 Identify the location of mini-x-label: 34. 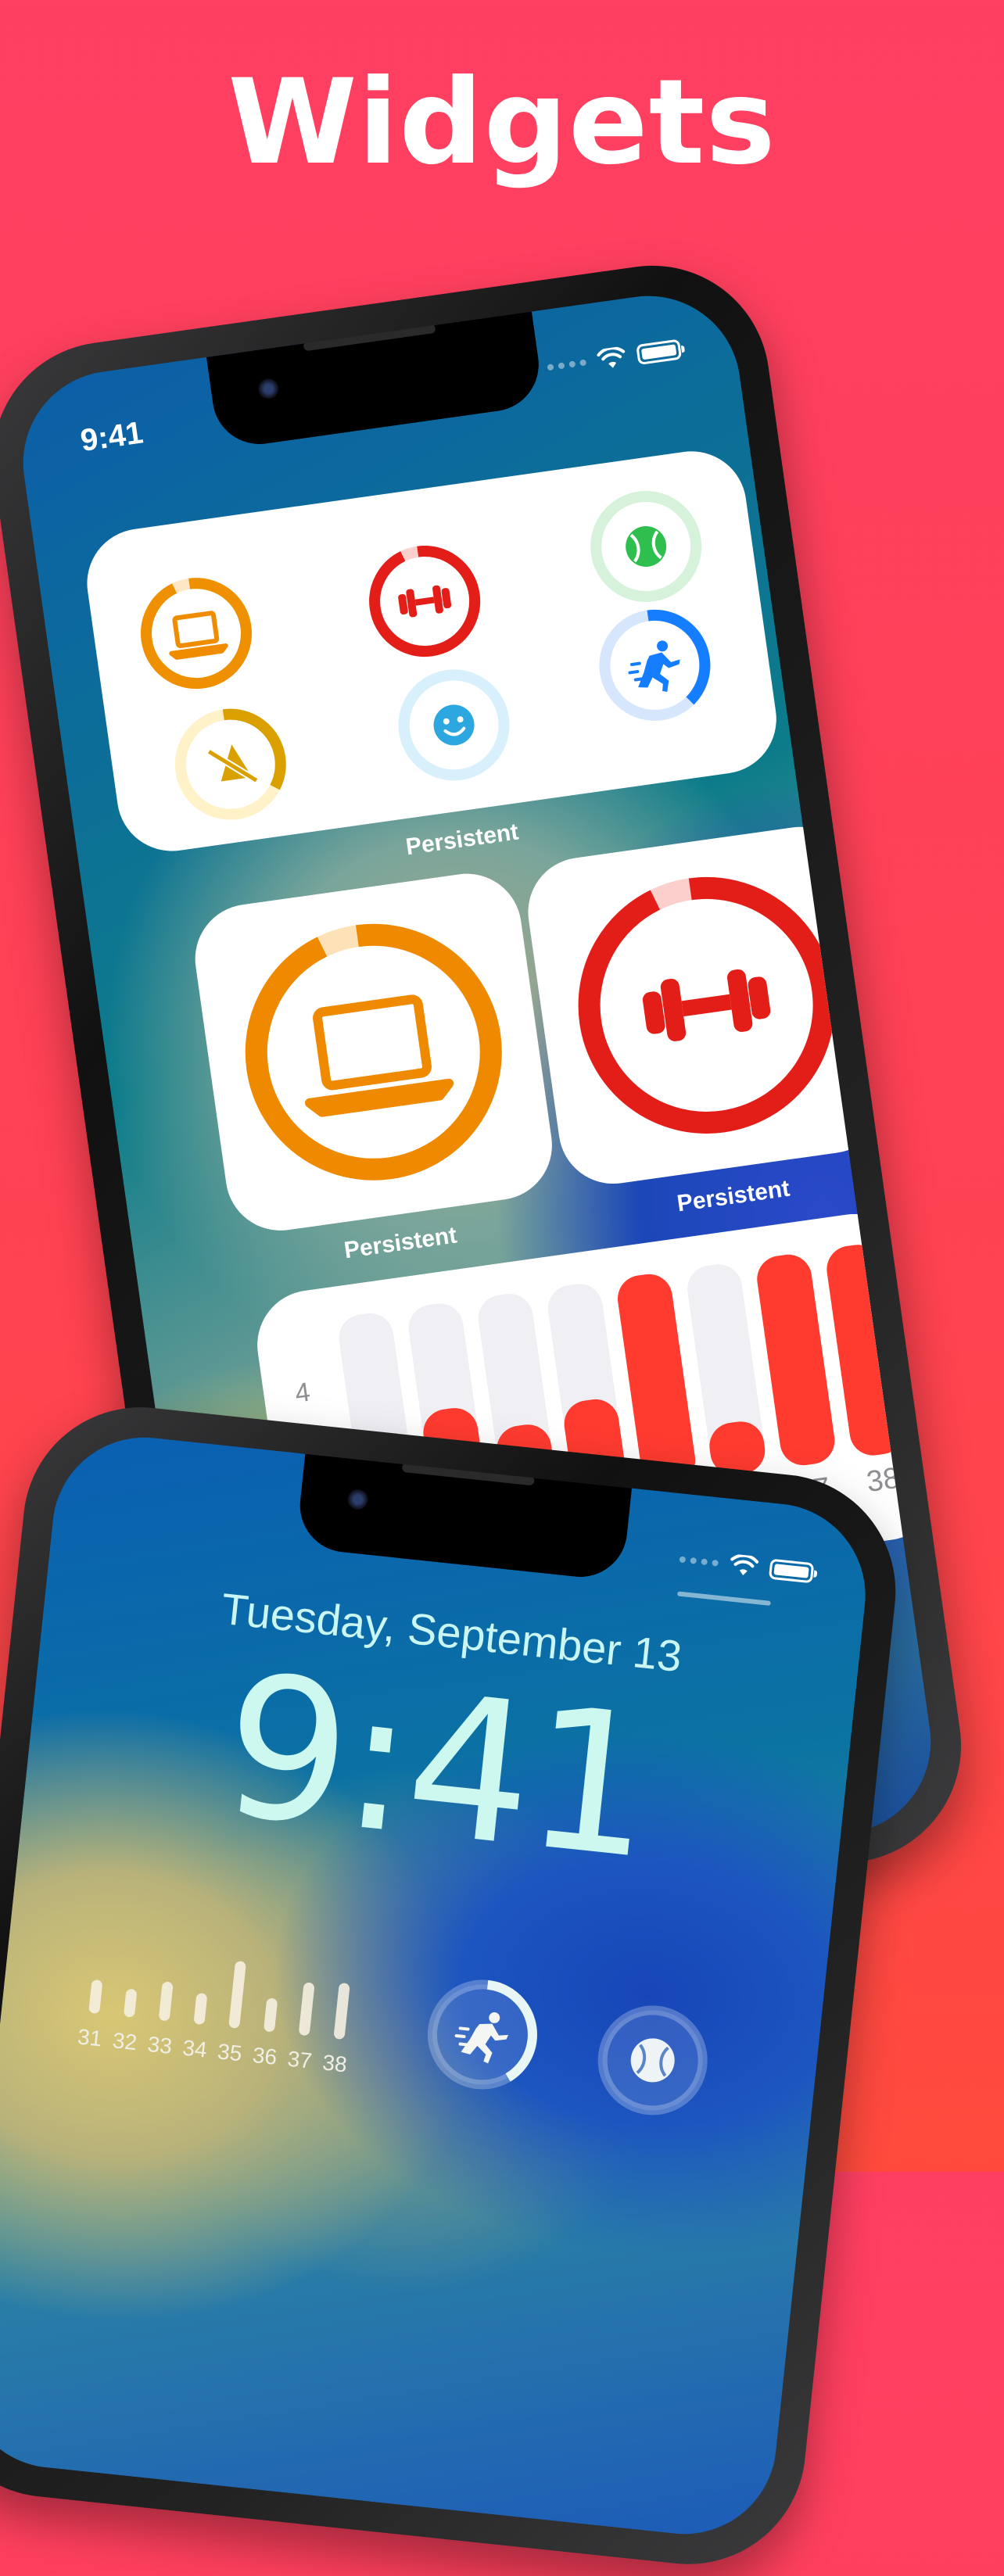
(195, 2048).